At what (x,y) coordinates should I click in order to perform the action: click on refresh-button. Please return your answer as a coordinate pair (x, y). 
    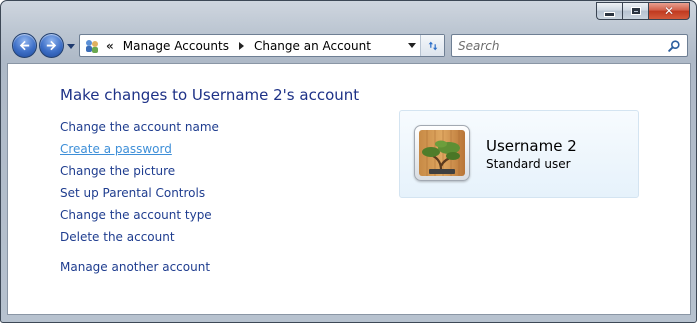
    Looking at the image, I should click on (432, 45).